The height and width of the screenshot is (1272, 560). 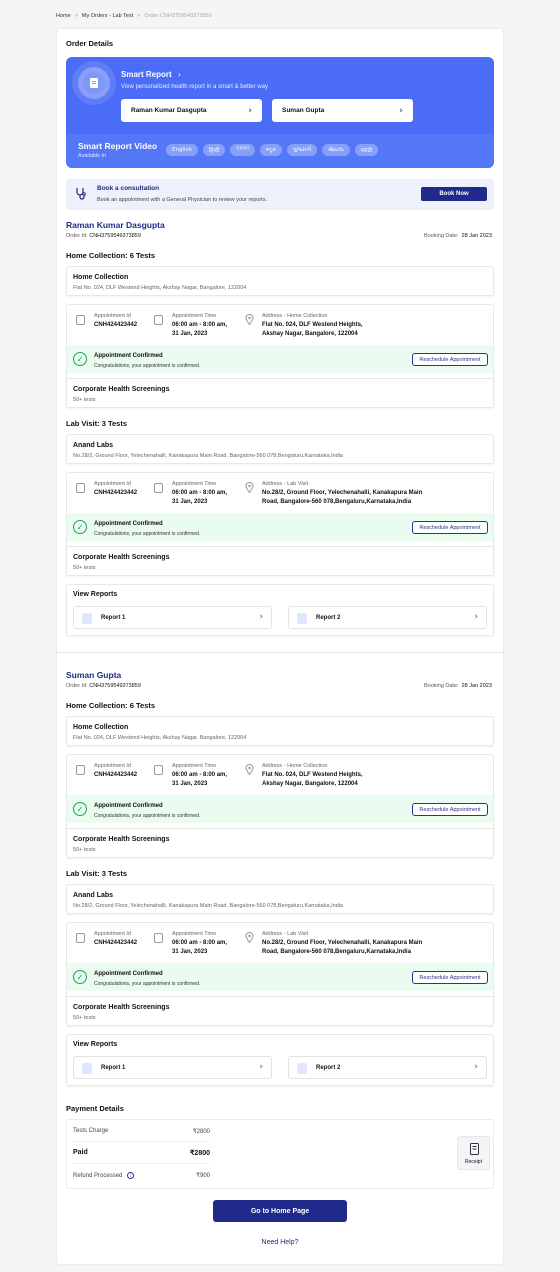 I want to click on consult-title: Book a consultation, so click(x=128, y=188).